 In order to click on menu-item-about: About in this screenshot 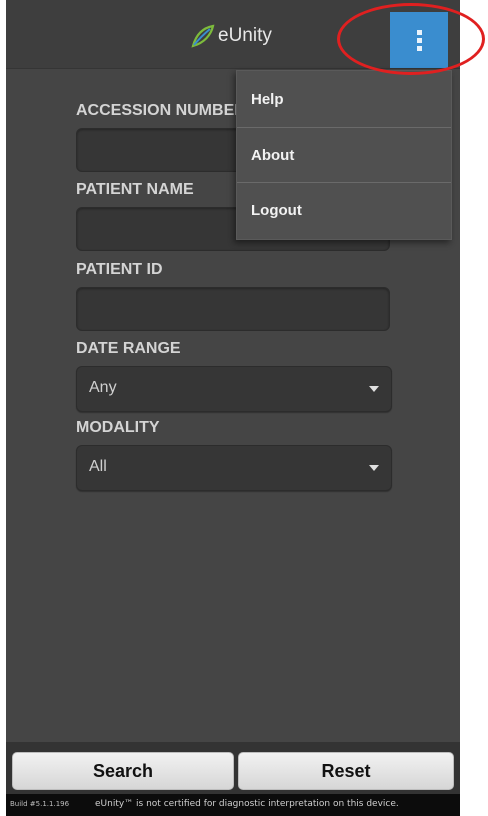, I will do `click(344, 154)`.